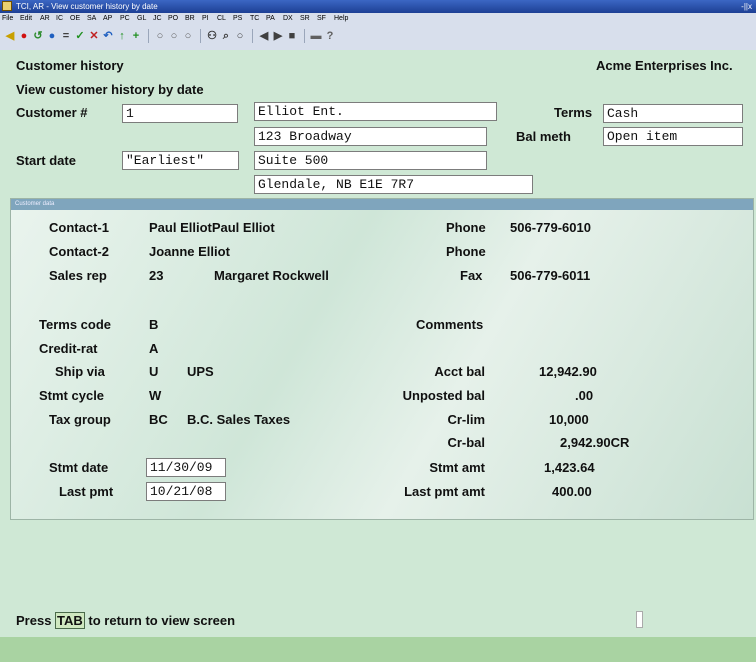 The image size is (756, 662). I want to click on ship-via-code: U, so click(154, 371).